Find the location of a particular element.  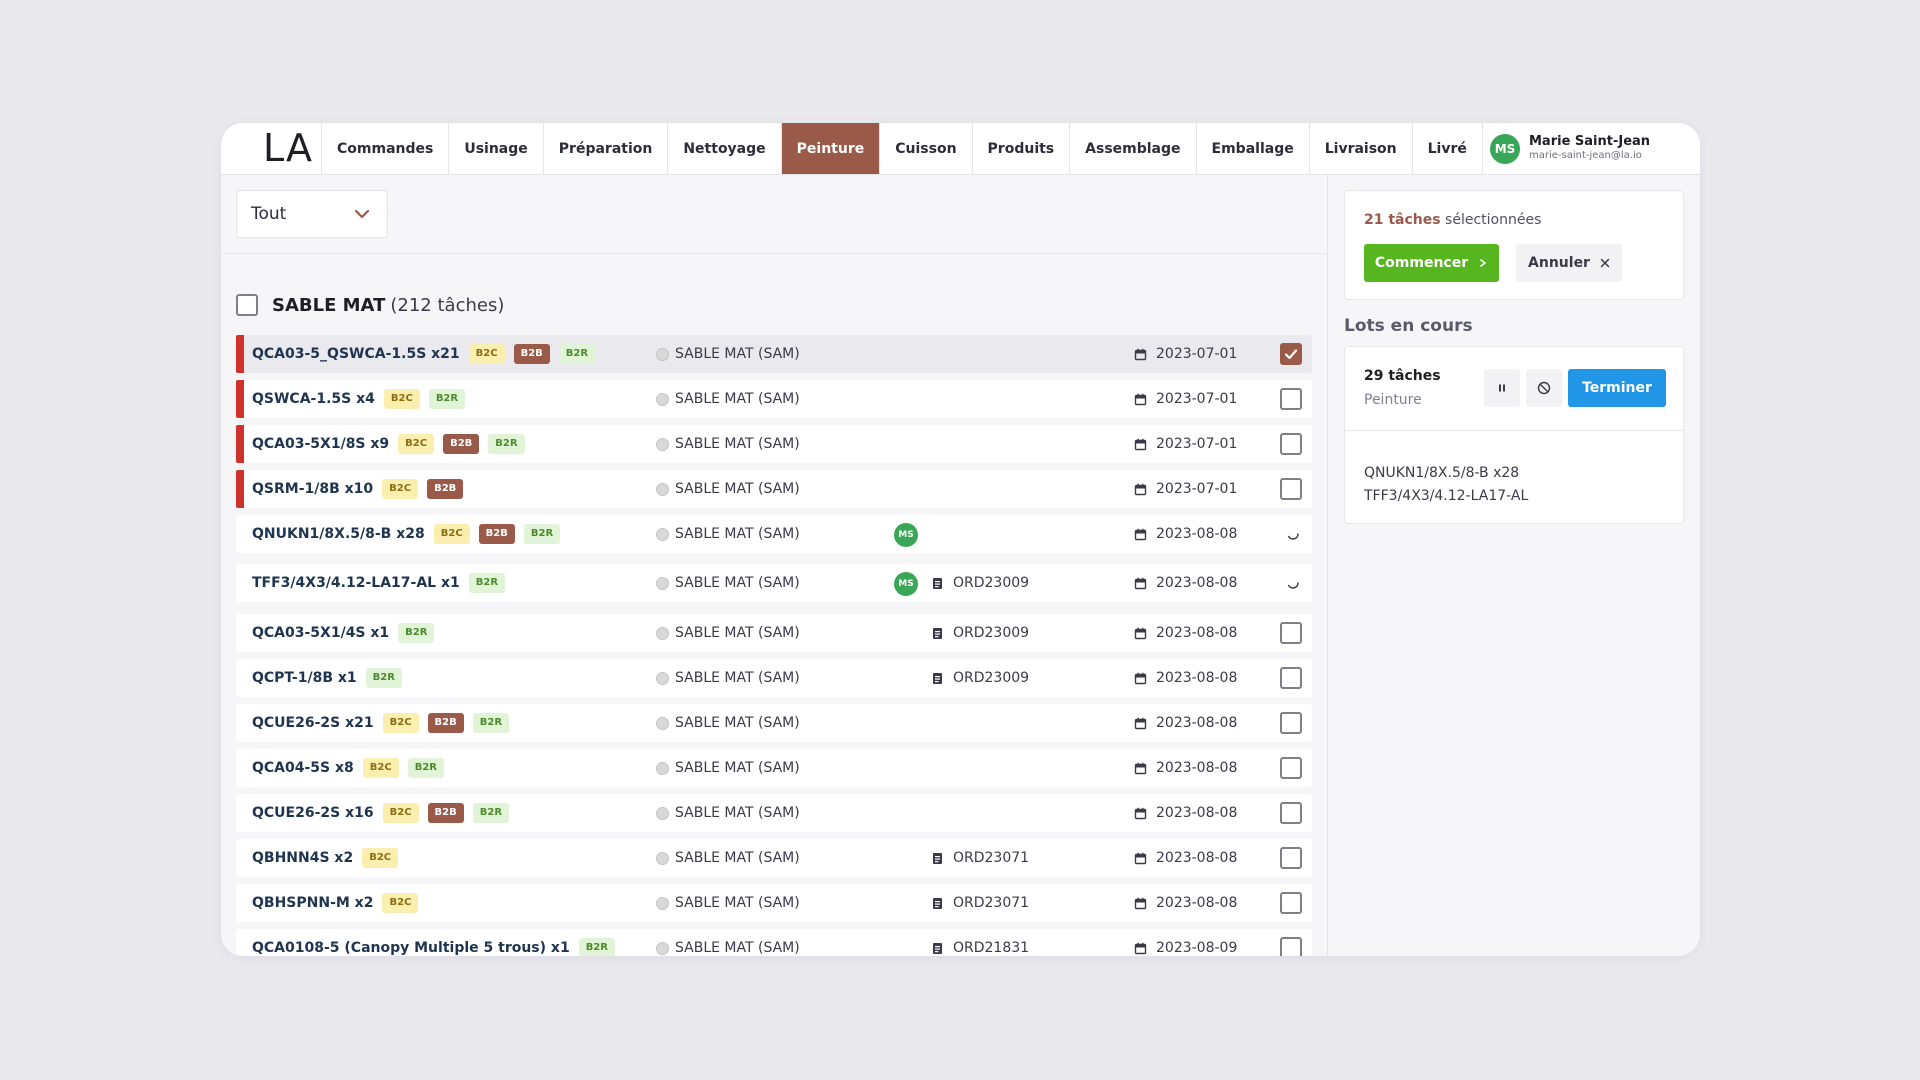

selection-suffix: sélectionnées is located at coordinates (1491, 220).